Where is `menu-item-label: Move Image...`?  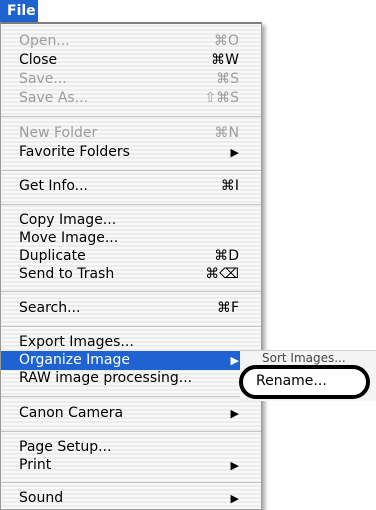
menu-item-label: Move Image... is located at coordinates (69, 238).